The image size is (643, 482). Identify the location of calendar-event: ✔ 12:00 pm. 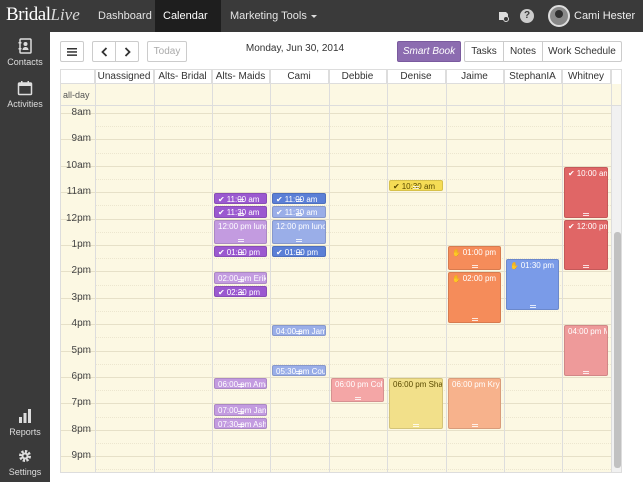
(586, 245).